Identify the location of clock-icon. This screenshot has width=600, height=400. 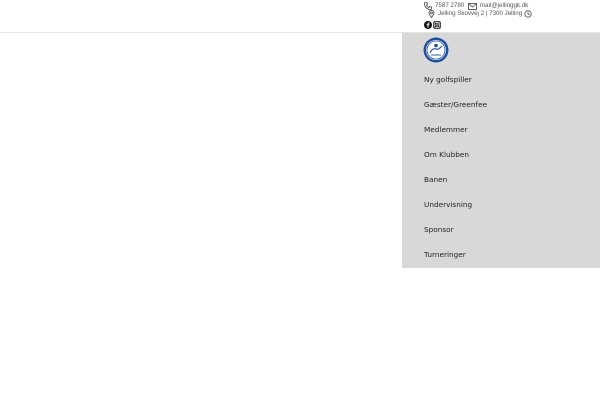
(528, 14).